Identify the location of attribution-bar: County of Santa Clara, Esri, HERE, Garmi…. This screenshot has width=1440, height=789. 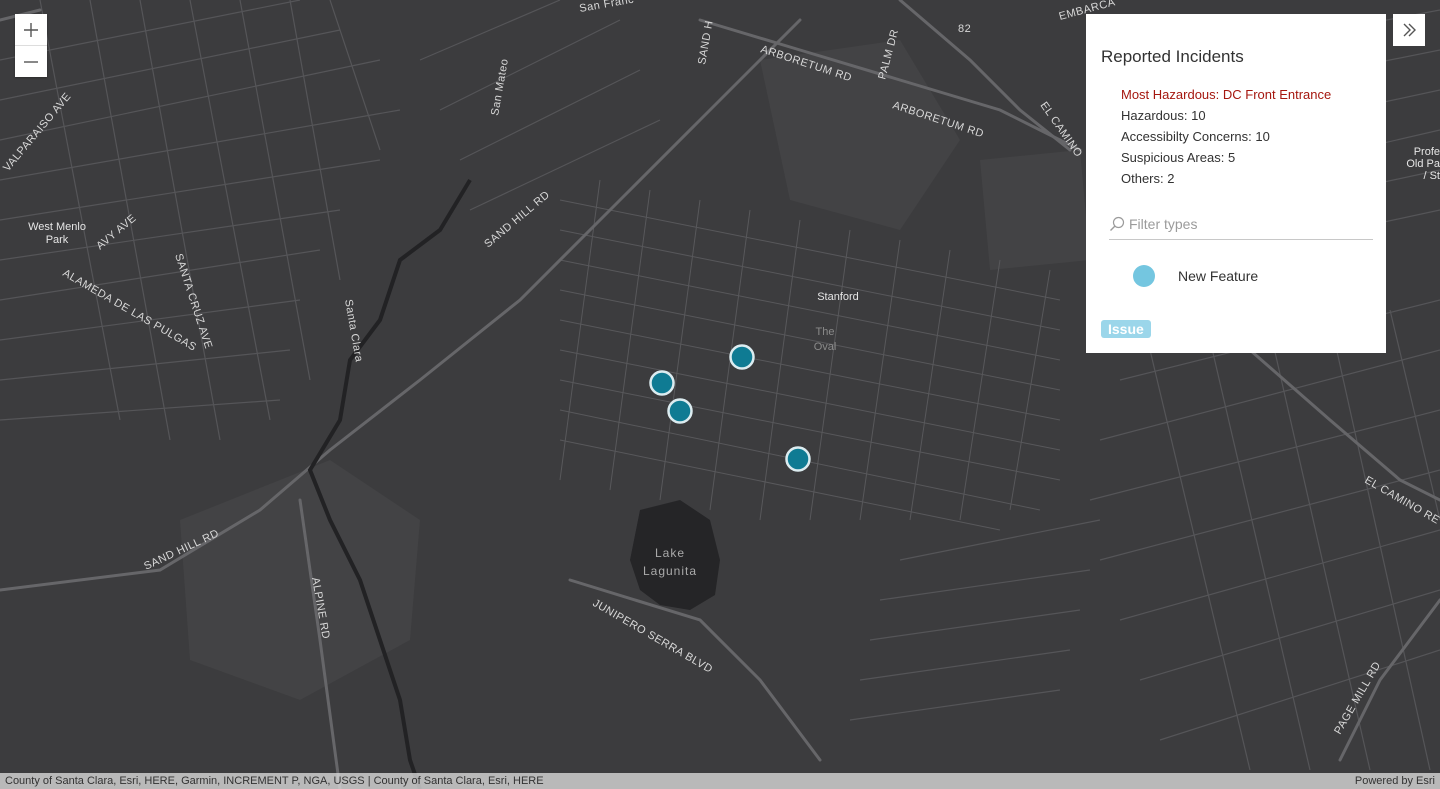
(720, 781).